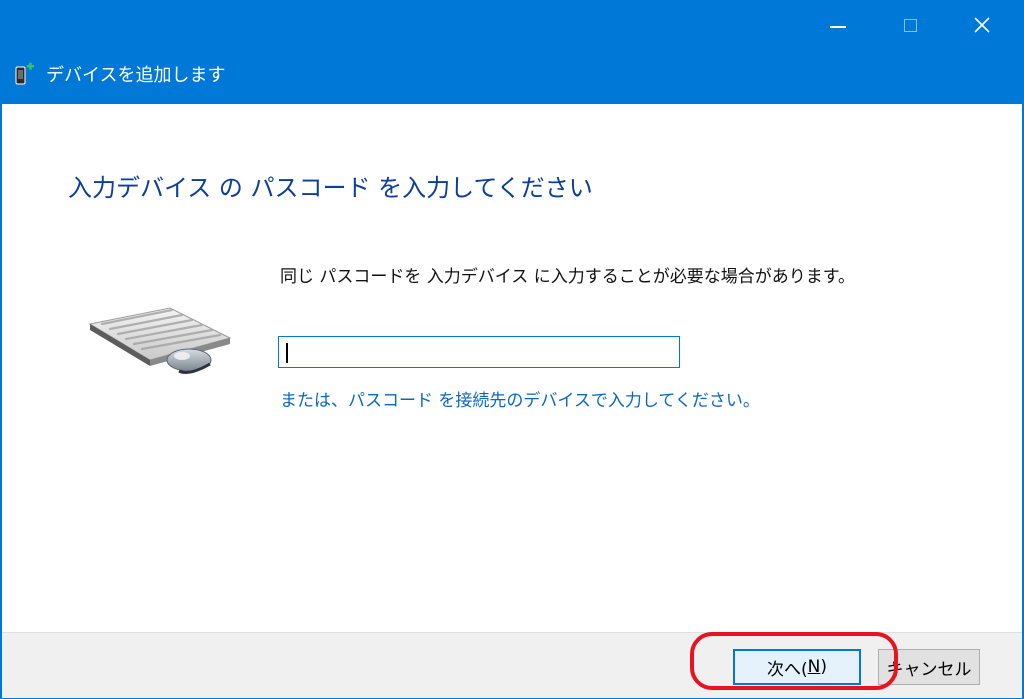 This screenshot has width=1024, height=699. I want to click on next-button: 次へ(N), so click(797, 667).